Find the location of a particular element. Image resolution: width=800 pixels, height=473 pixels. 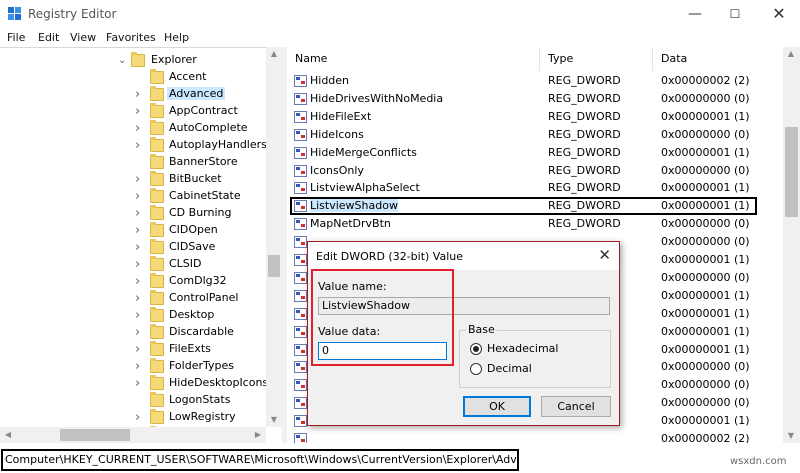

value-row: Hidden REG_DWORD 0x00000002 (2) is located at coordinates (527, 81).